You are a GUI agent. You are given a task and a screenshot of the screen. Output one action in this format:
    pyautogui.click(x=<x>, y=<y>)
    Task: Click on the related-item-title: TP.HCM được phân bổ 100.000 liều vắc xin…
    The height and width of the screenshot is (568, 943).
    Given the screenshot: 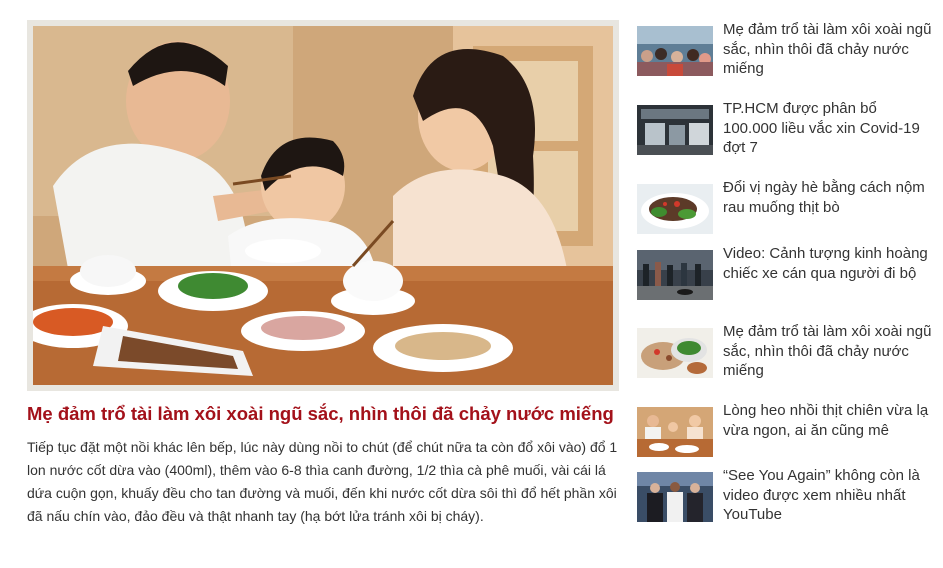 What is the action you would take?
    pyautogui.click(x=829, y=128)
    